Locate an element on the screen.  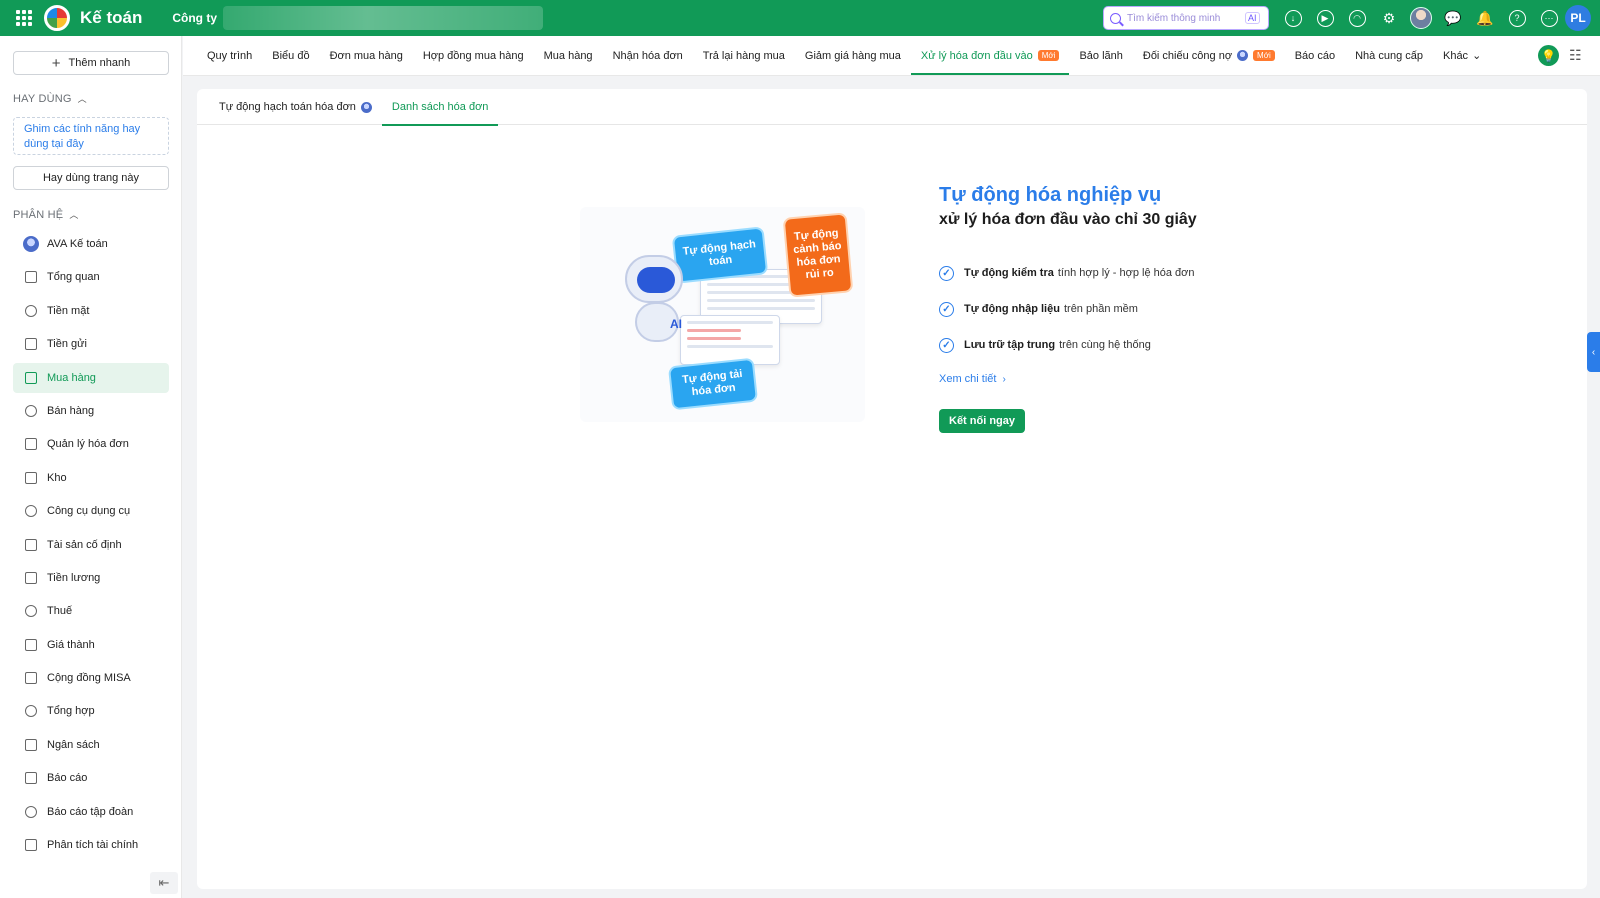
support-icon: ◠ is located at coordinates (1357, 18).